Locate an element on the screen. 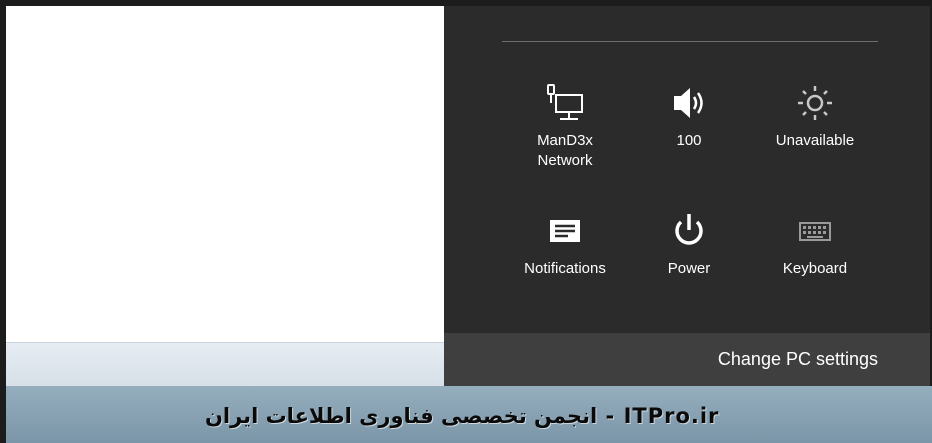  keyboard-label: Keyboard is located at coordinates (815, 268).